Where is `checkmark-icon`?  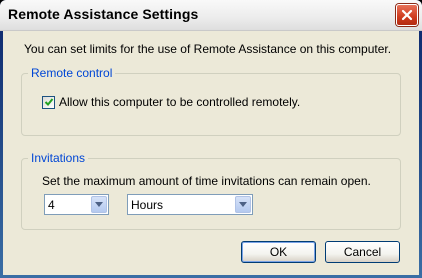 checkmark-icon is located at coordinates (48, 102).